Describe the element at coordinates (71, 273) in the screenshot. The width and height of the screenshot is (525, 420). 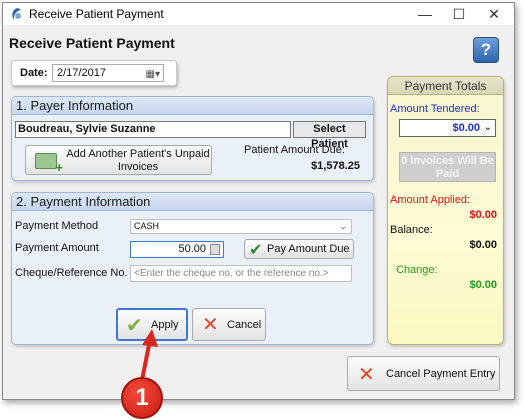
I see `cheque-reference-label: Cheque/Reference No.` at that location.